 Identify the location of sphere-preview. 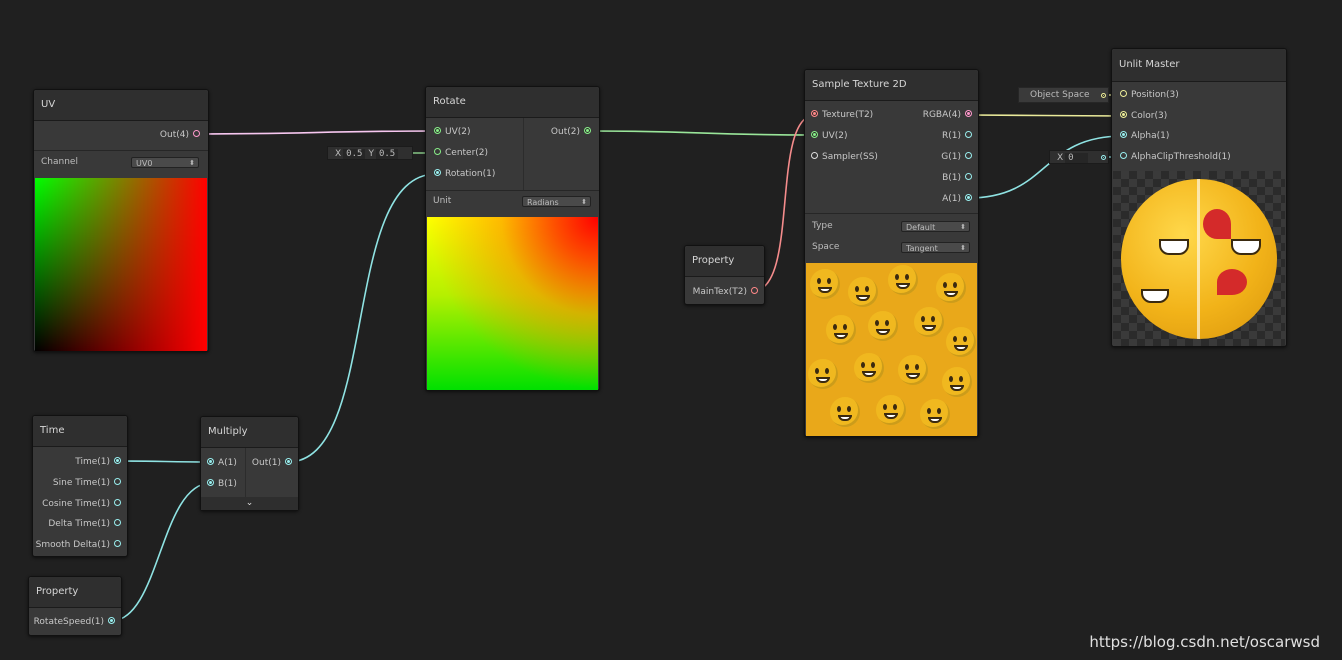
(1199, 259).